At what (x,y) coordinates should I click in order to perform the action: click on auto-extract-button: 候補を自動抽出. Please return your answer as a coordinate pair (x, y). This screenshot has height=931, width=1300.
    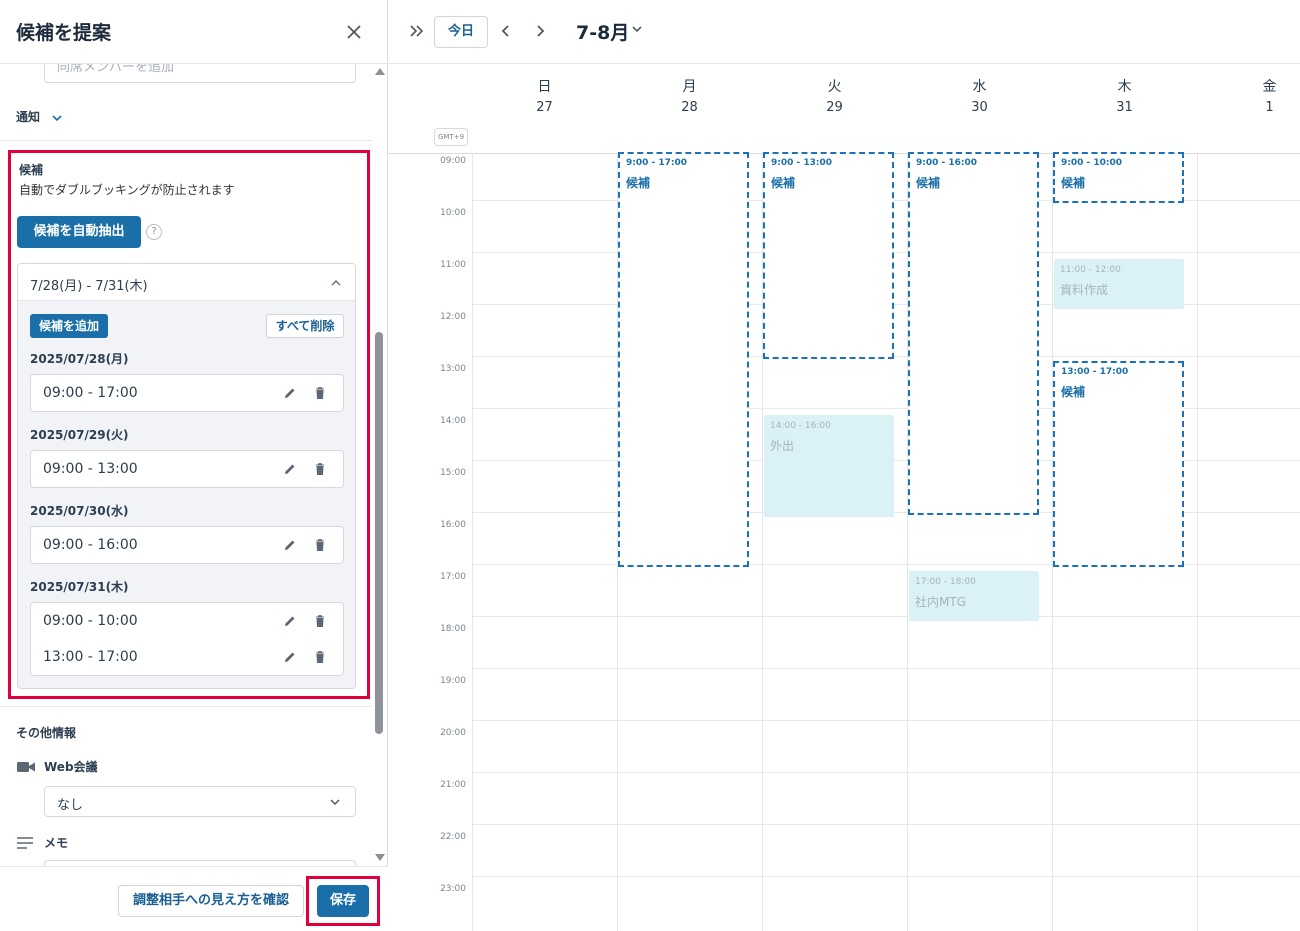
    Looking at the image, I should click on (79, 232).